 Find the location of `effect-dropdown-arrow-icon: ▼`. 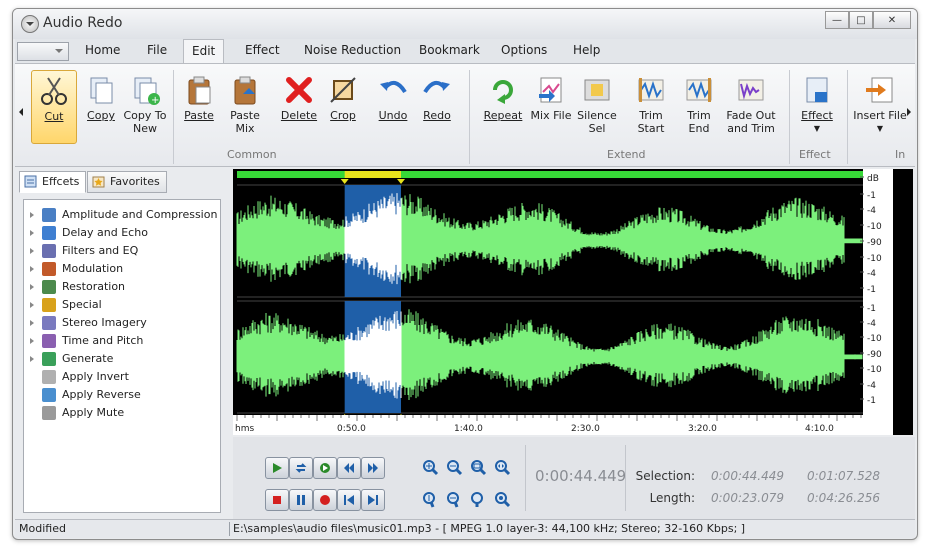

effect-dropdown-arrow-icon: ▼ is located at coordinates (817, 128).